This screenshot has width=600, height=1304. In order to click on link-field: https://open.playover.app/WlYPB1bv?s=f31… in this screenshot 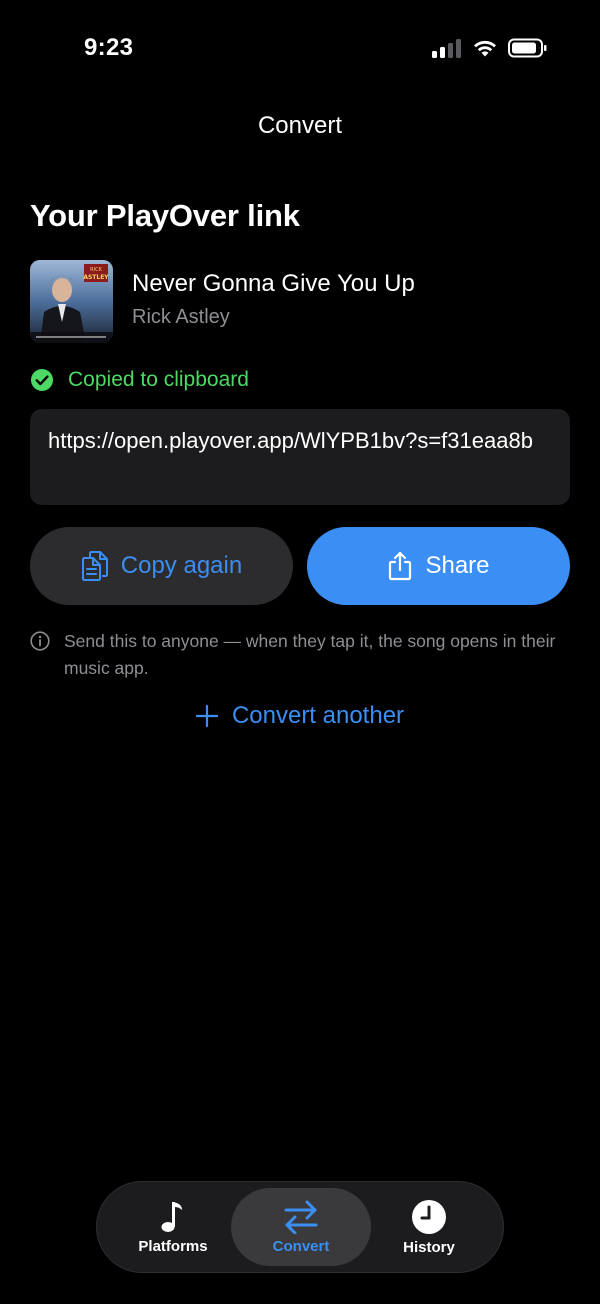, I will do `click(300, 457)`.